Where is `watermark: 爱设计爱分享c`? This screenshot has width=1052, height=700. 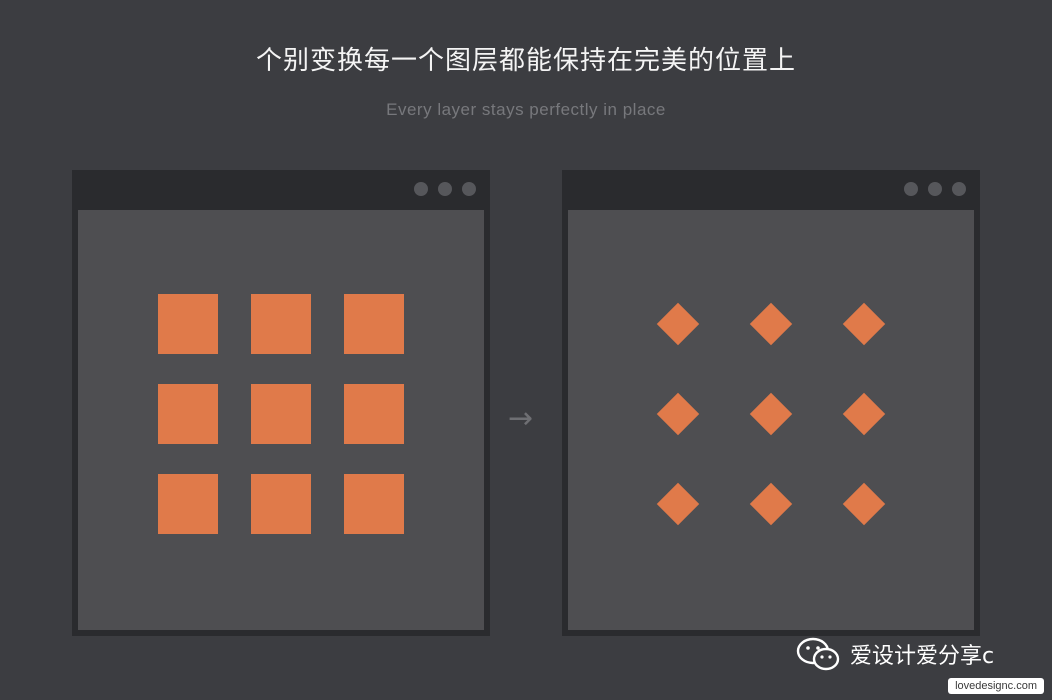 watermark: 爱设计爱分享c is located at coordinates (895, 654).